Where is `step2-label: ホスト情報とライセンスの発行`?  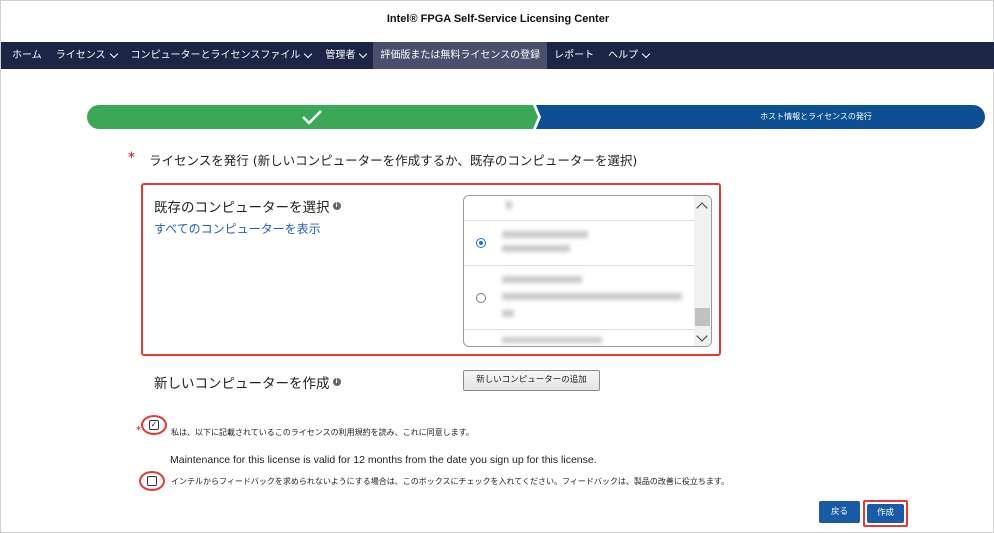
step2-label: ホスト情報とライセンスの発行 is located at coordinates (816, 116).